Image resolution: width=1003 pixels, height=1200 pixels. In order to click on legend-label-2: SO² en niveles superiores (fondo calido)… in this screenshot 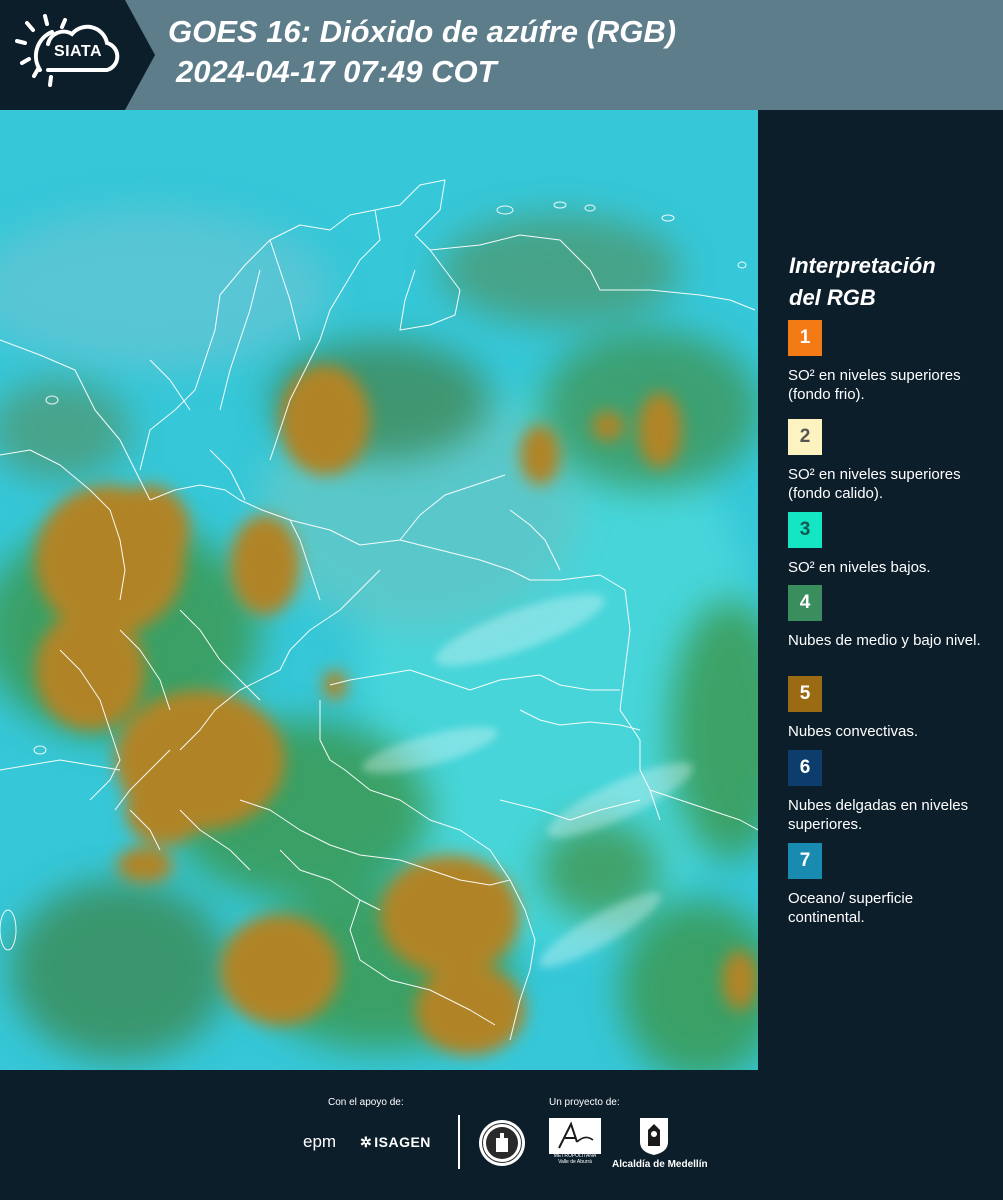, I will do `click(874, 484)`.